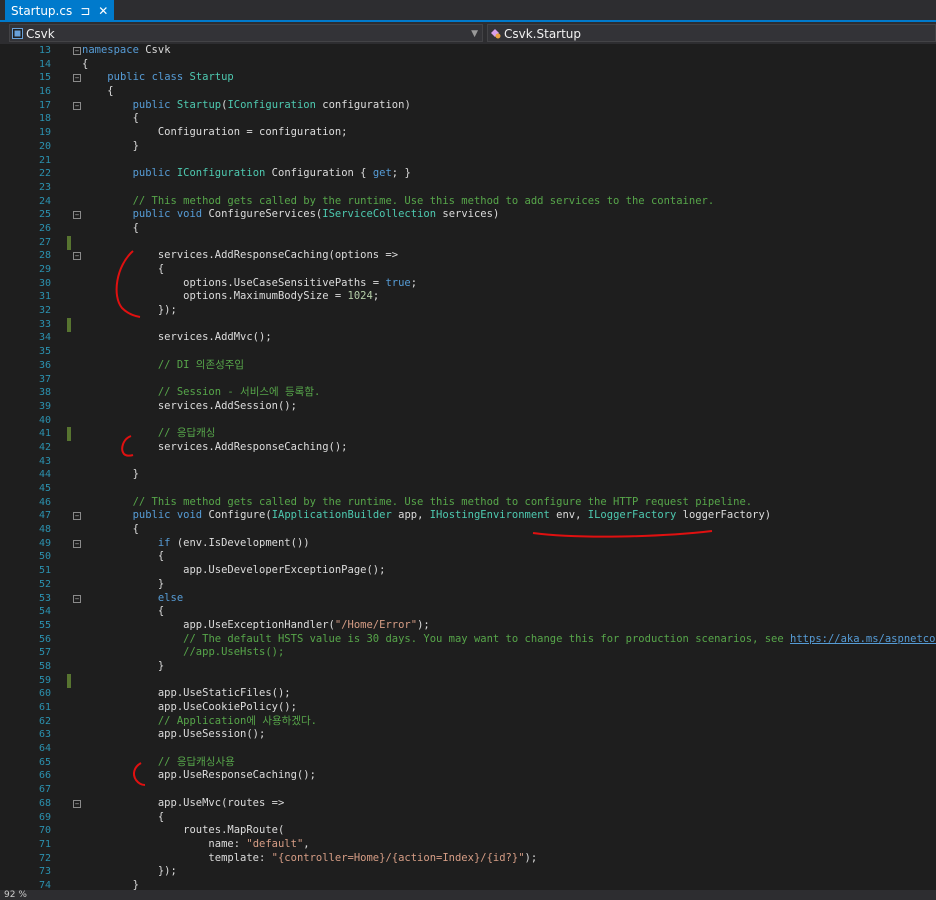  Describe the element at coordinates (468, 680) in the screenshot. I see `code-line: 59` at that location.